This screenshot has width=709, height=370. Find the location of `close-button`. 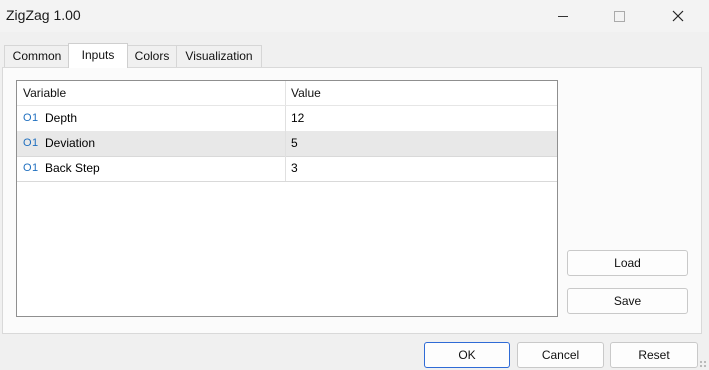

close-button is located at coordinates (678, 16).